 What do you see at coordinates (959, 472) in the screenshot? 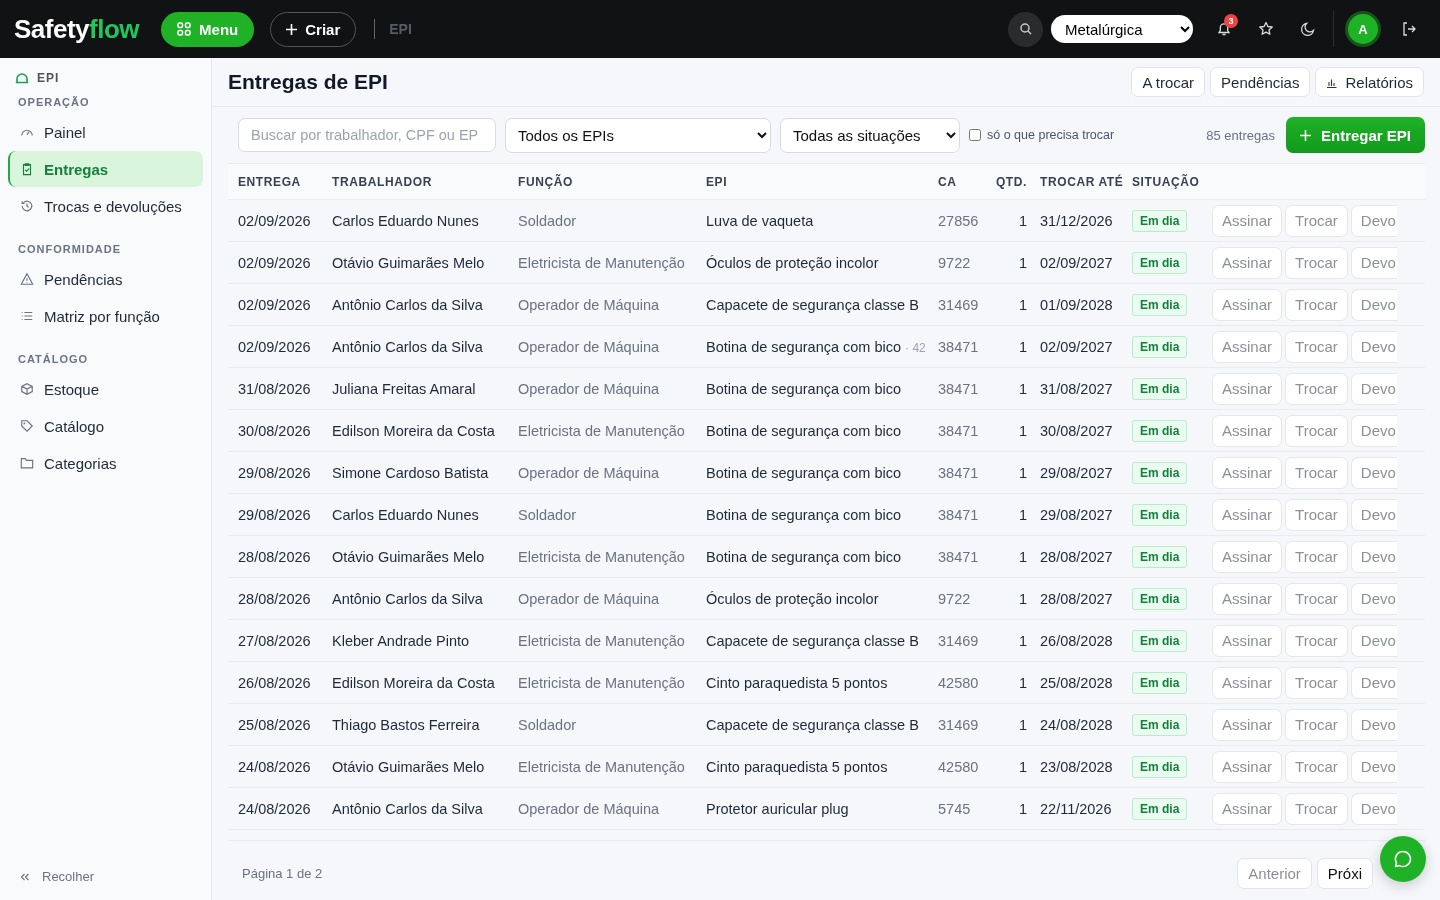
I see `table-cell-text: 38471` at bounding box center [959, 472].